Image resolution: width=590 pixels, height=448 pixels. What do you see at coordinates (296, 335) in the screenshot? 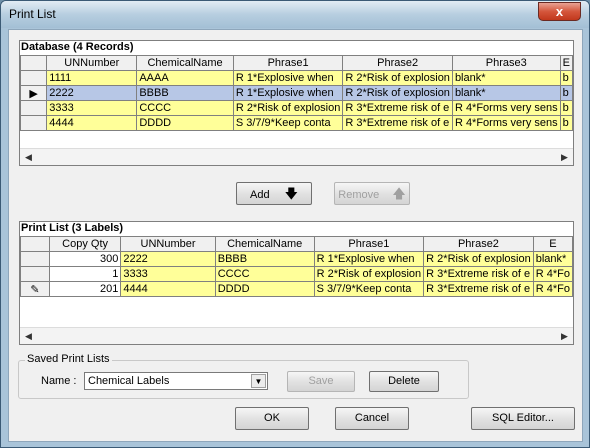
I see `print-list-horizontal-scrollbar: ◀ ▶` at bounding box center [296, 335].